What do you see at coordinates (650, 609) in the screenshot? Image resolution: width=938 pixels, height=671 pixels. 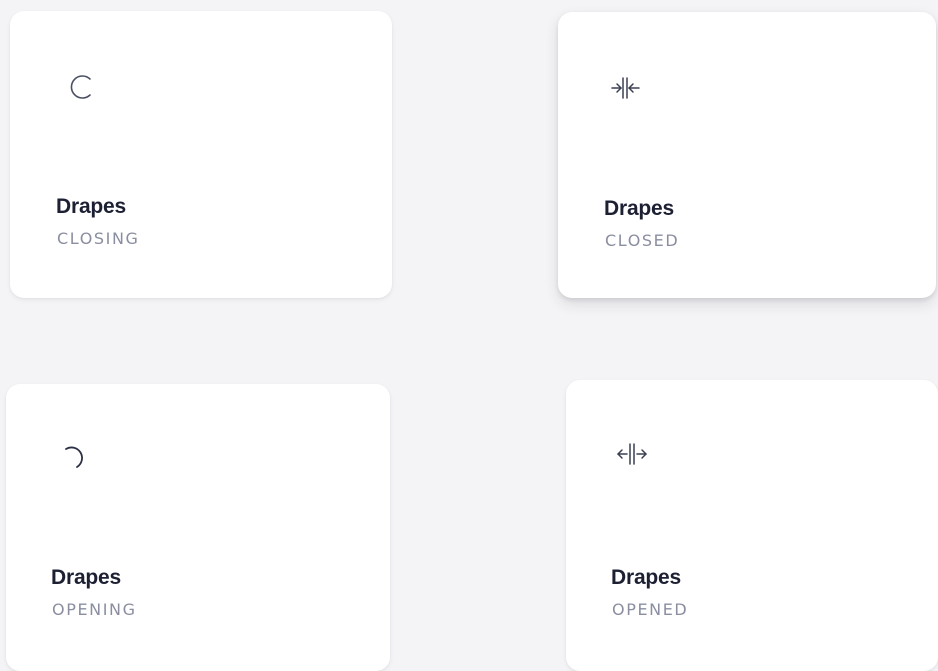 I see `device-status: OPENED` at bounding box center [650, 609].